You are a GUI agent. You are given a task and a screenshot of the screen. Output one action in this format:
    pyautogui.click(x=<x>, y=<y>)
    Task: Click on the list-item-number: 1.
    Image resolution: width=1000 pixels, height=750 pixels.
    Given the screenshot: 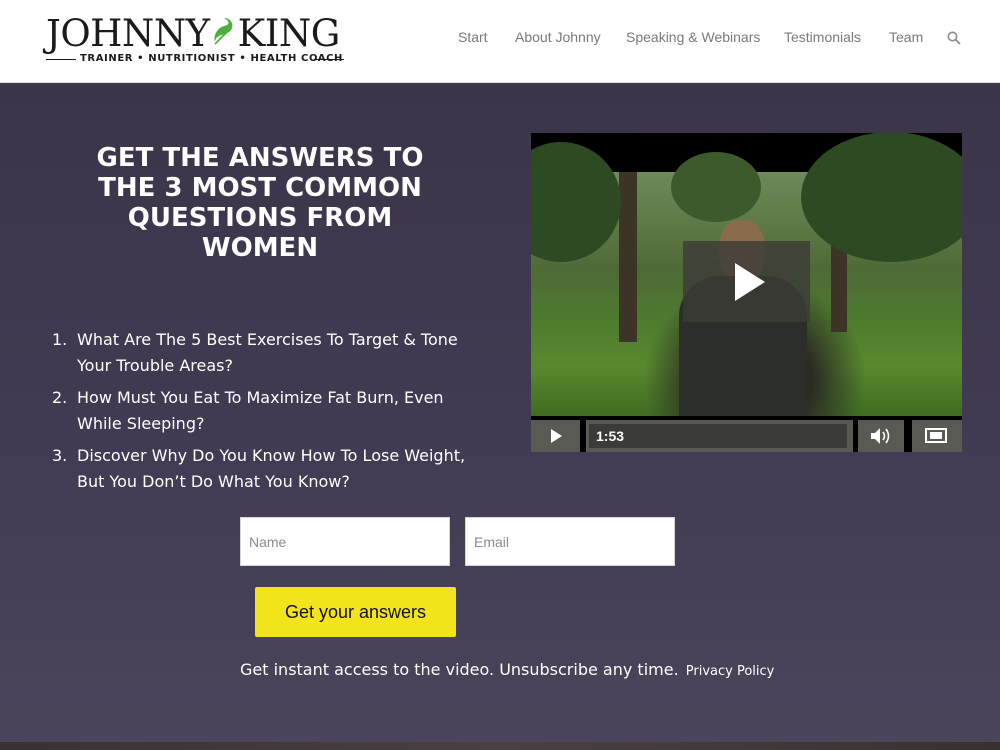 What is the action you would take?
    pyautogui.click(x=60, y=339)
    